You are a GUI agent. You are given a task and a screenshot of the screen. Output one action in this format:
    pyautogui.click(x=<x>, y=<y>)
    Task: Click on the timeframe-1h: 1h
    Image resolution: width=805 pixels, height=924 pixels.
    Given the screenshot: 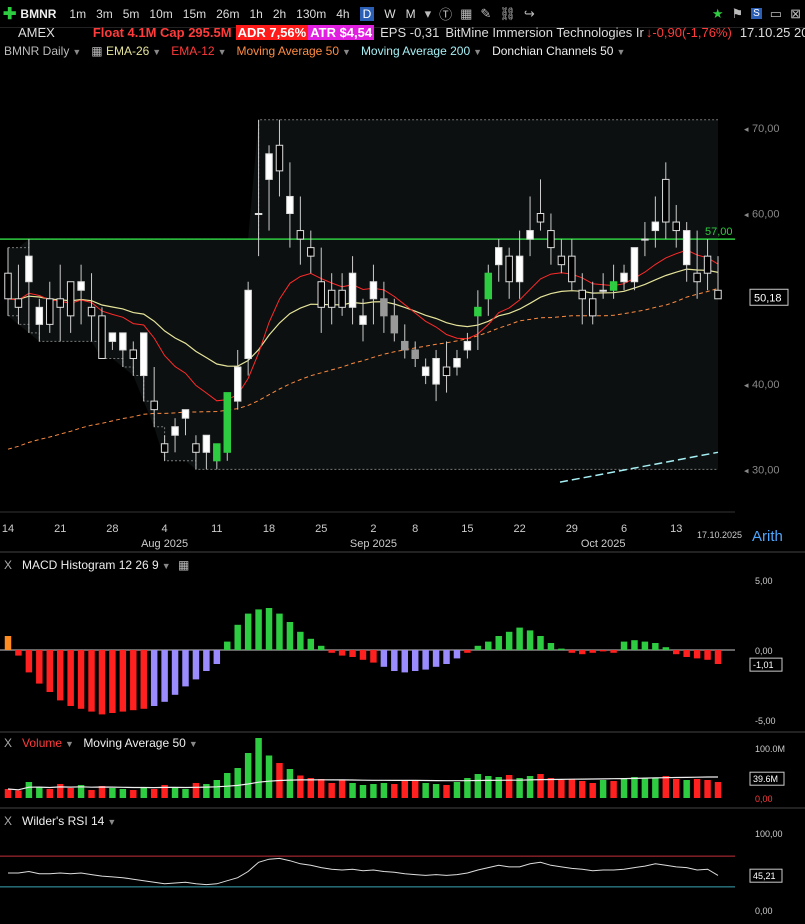 What is the action you would take?
    pyautogui.click(x=255, y=14)
    